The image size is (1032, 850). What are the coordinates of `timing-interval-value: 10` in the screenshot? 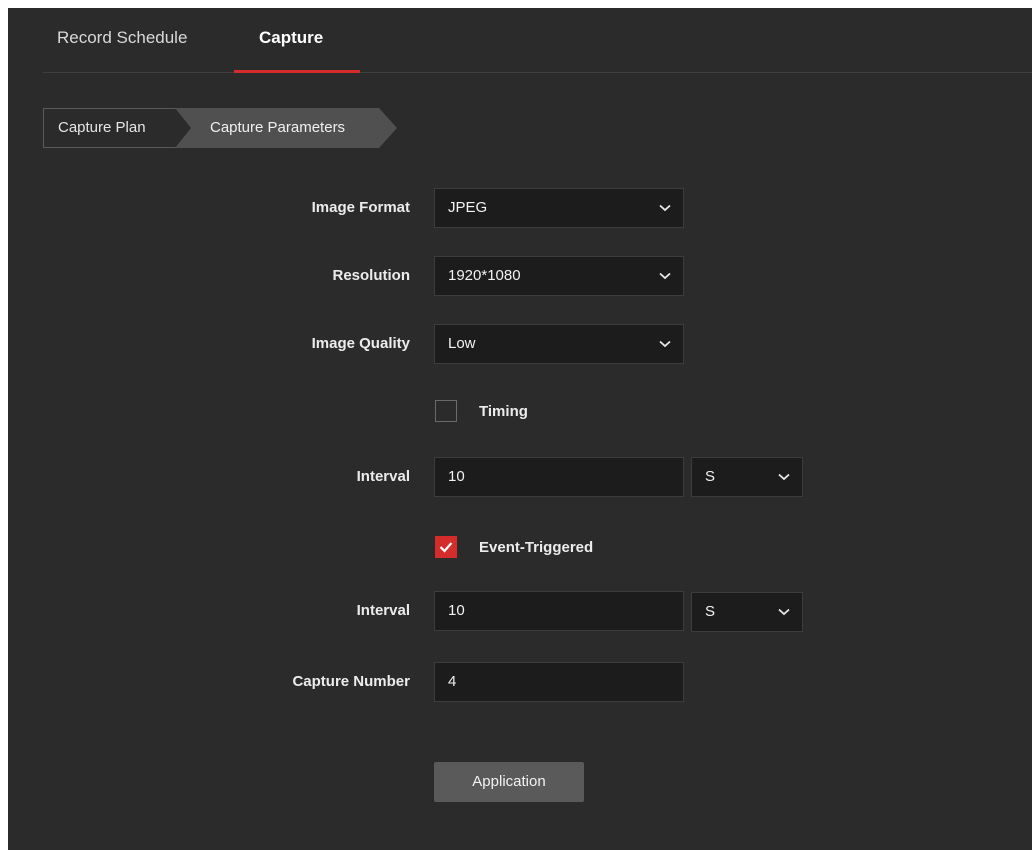 It's located at (456, 476).